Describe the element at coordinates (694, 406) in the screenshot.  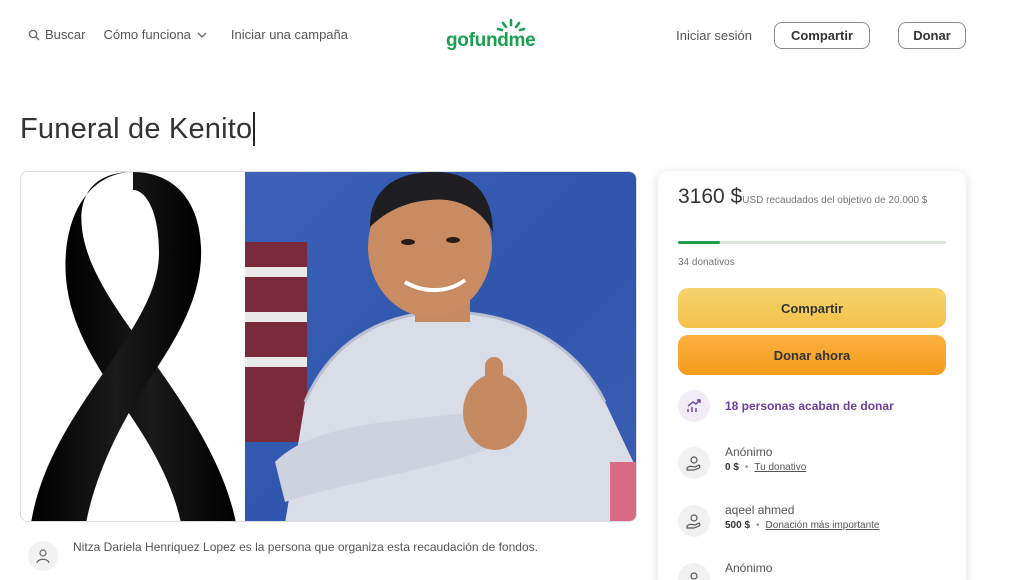
I see `trending-up-icon` at that location.